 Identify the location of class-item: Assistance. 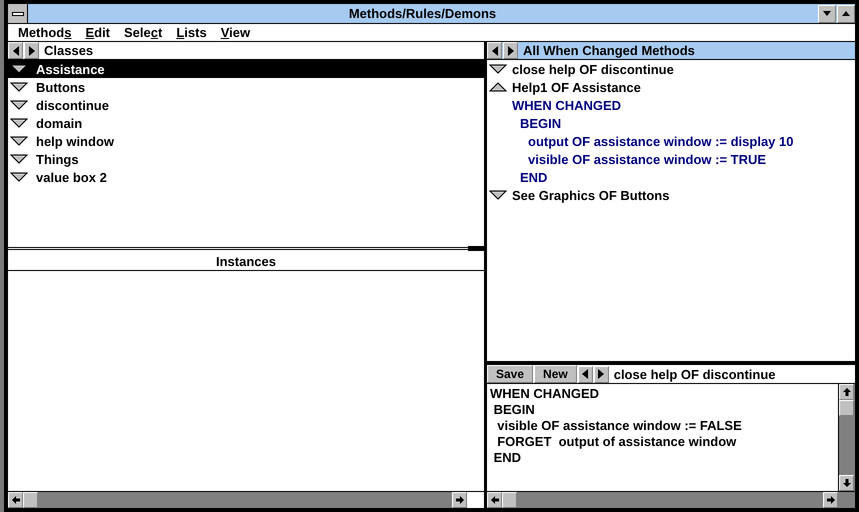
(246, 69).